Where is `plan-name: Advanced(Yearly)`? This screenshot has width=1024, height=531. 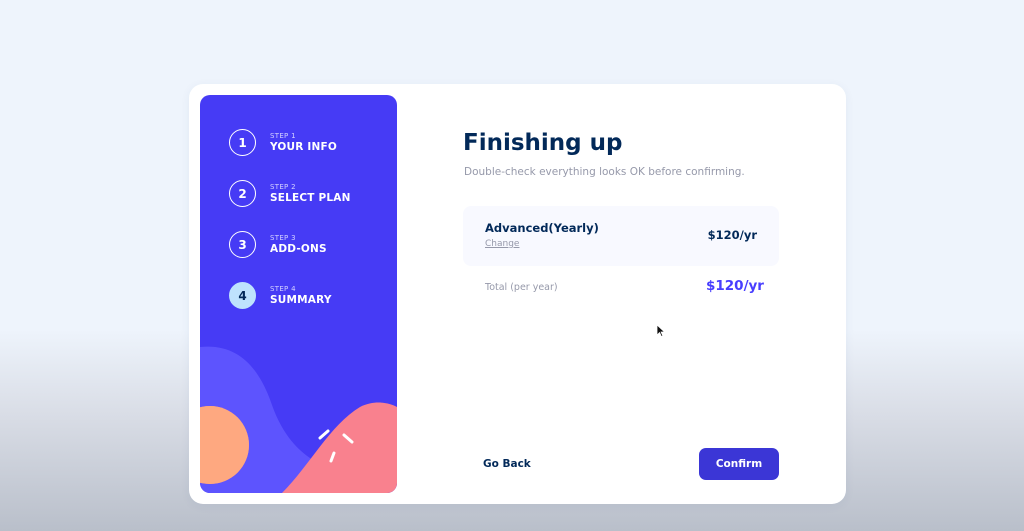
plan-name: Advanced(Yearly) is located at coordinates (542, 228).